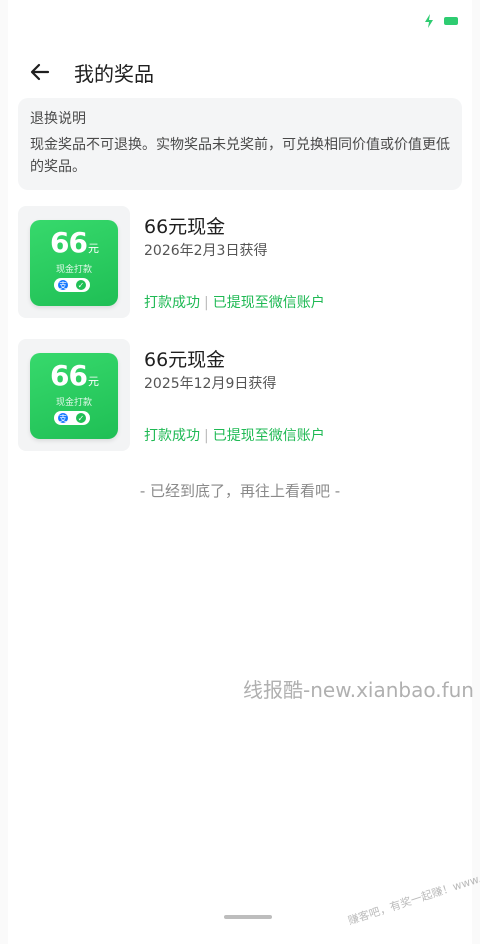 The height and width of the screenshot is (944, 480). What do you see at coordinates (441, 21) in the screenshot?
I see `status-bar` at bounding box center [441, 21].